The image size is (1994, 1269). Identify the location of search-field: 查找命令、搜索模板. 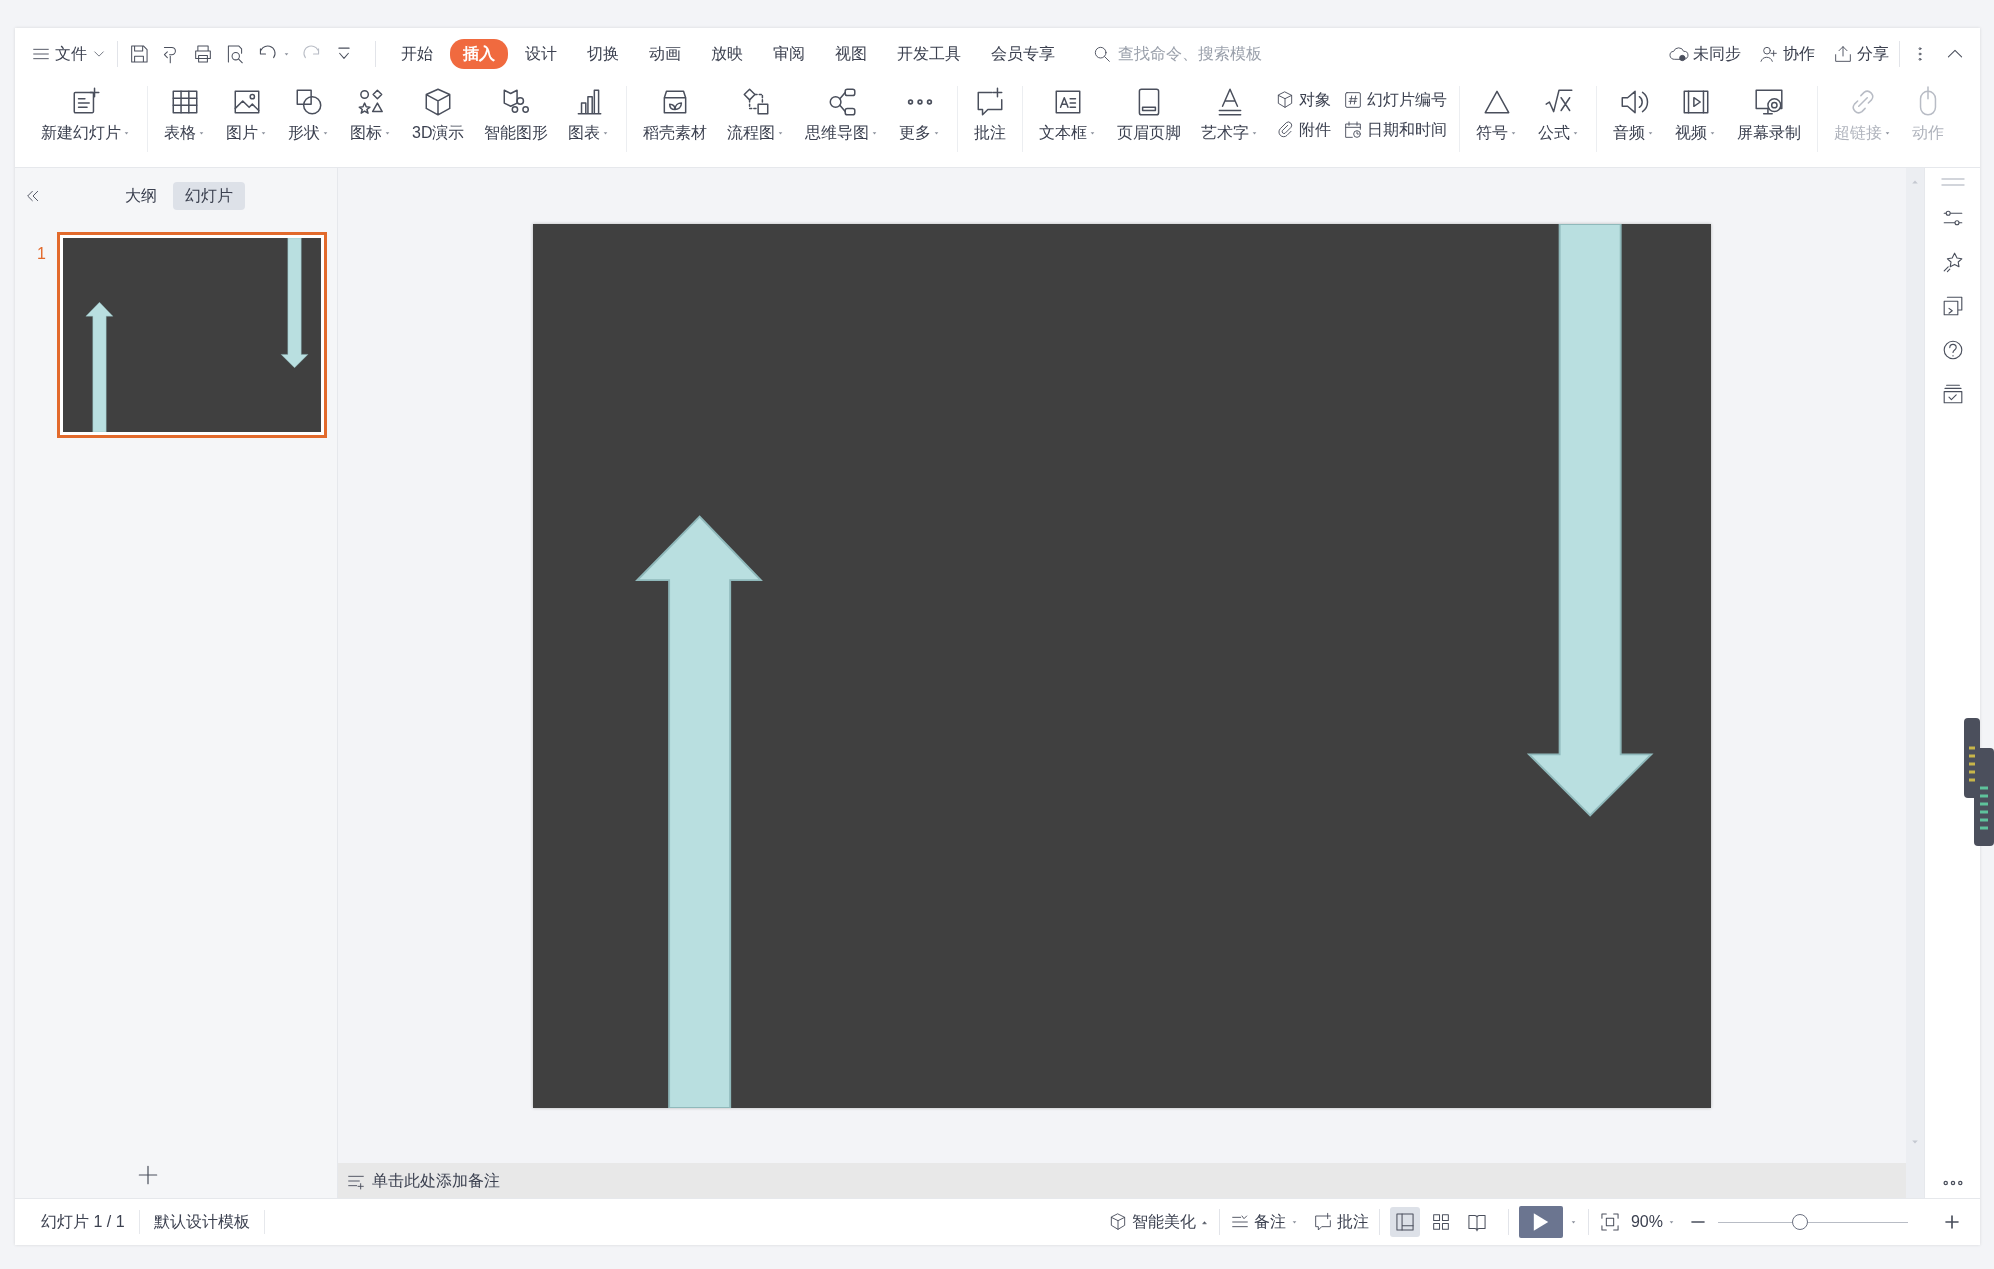
(1201, 54).